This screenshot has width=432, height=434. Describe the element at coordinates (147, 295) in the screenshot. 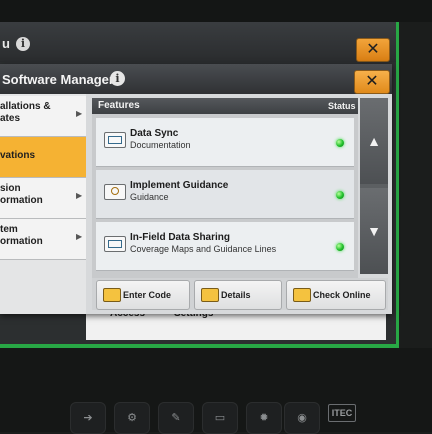

I see `enter-code-label: Enter Code` at that location.